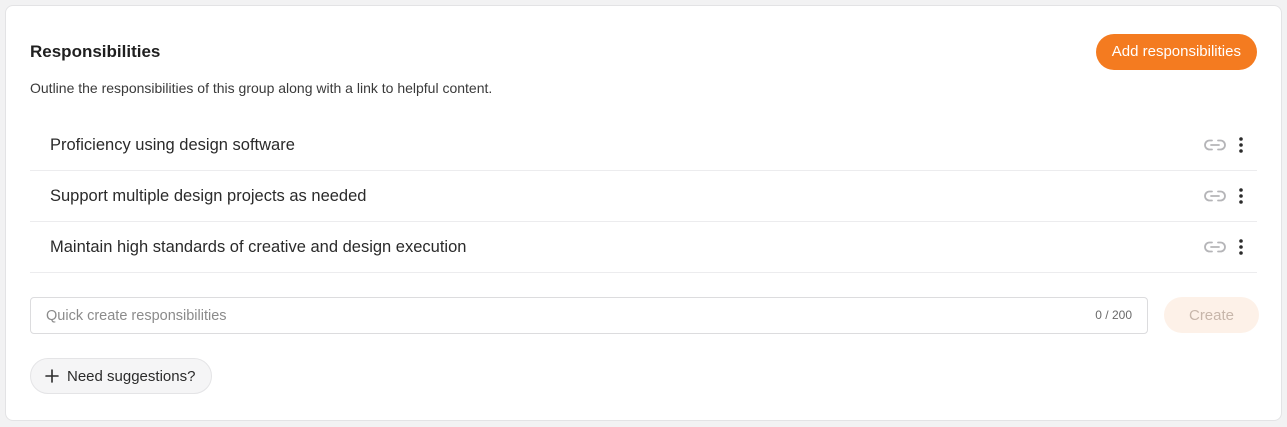 The width and height of the screenshot is (1287, 427). I want to click on quick-create-input, so click(589, 315).